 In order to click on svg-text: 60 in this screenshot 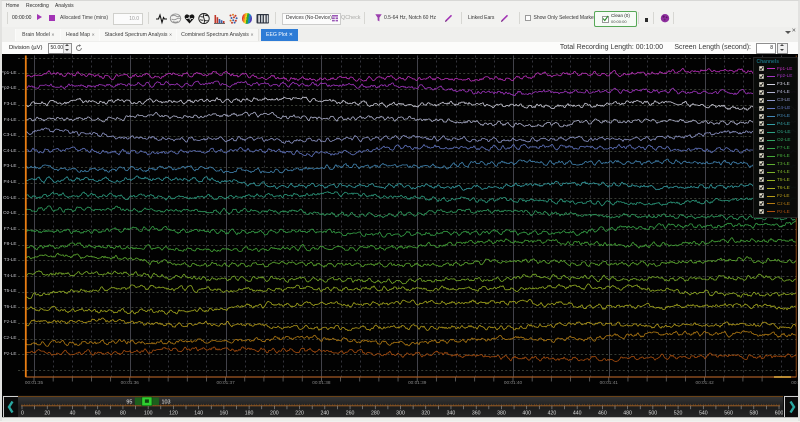, I will do `click(98, 413)`.